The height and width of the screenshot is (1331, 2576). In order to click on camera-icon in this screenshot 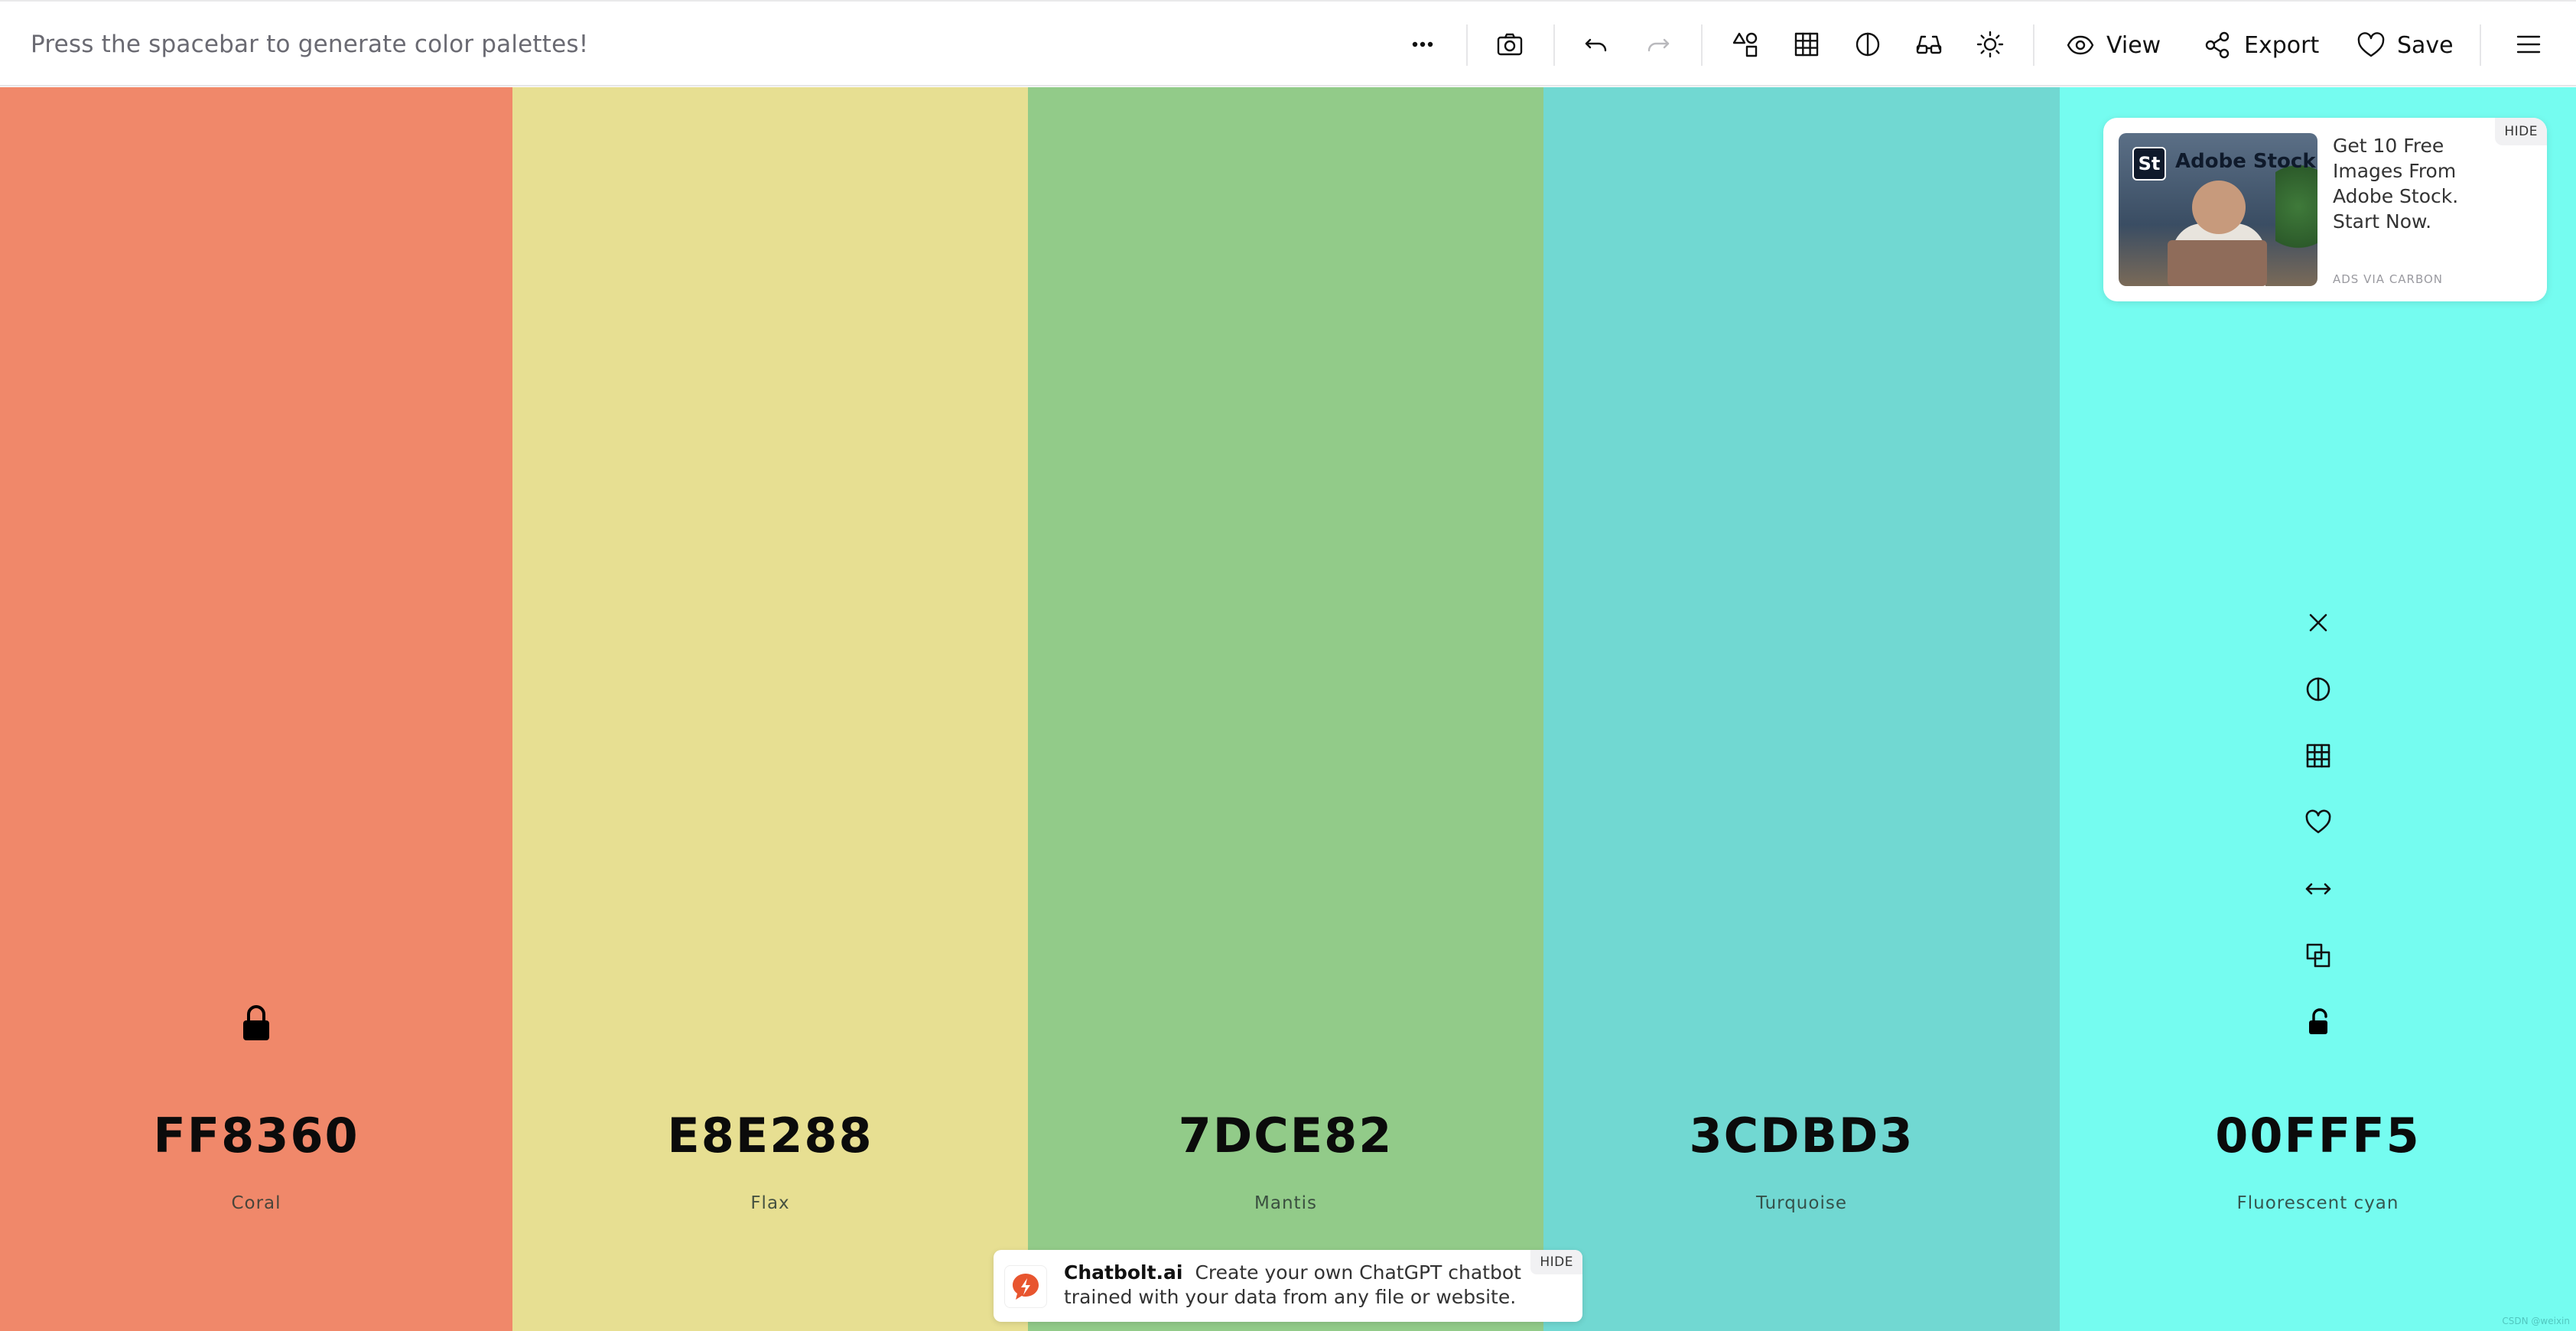, I will do `click(1509, 44)`.